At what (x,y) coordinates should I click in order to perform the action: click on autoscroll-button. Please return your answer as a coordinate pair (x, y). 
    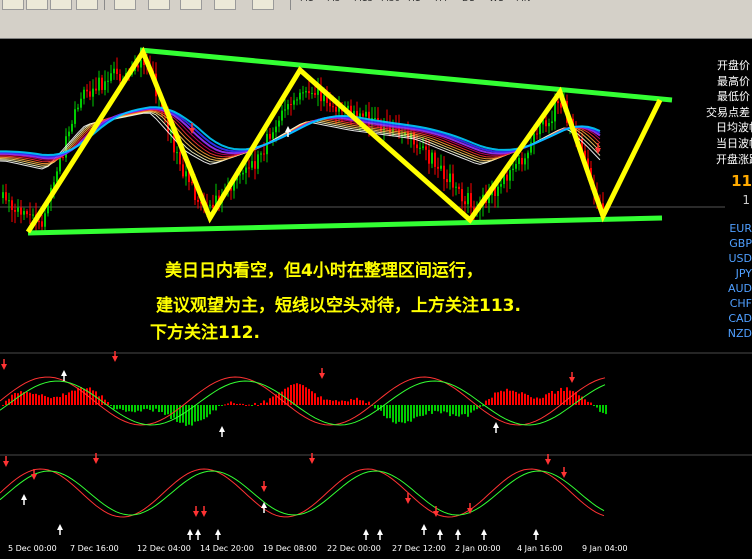
    Looking at the image, I should click on (159, 5).